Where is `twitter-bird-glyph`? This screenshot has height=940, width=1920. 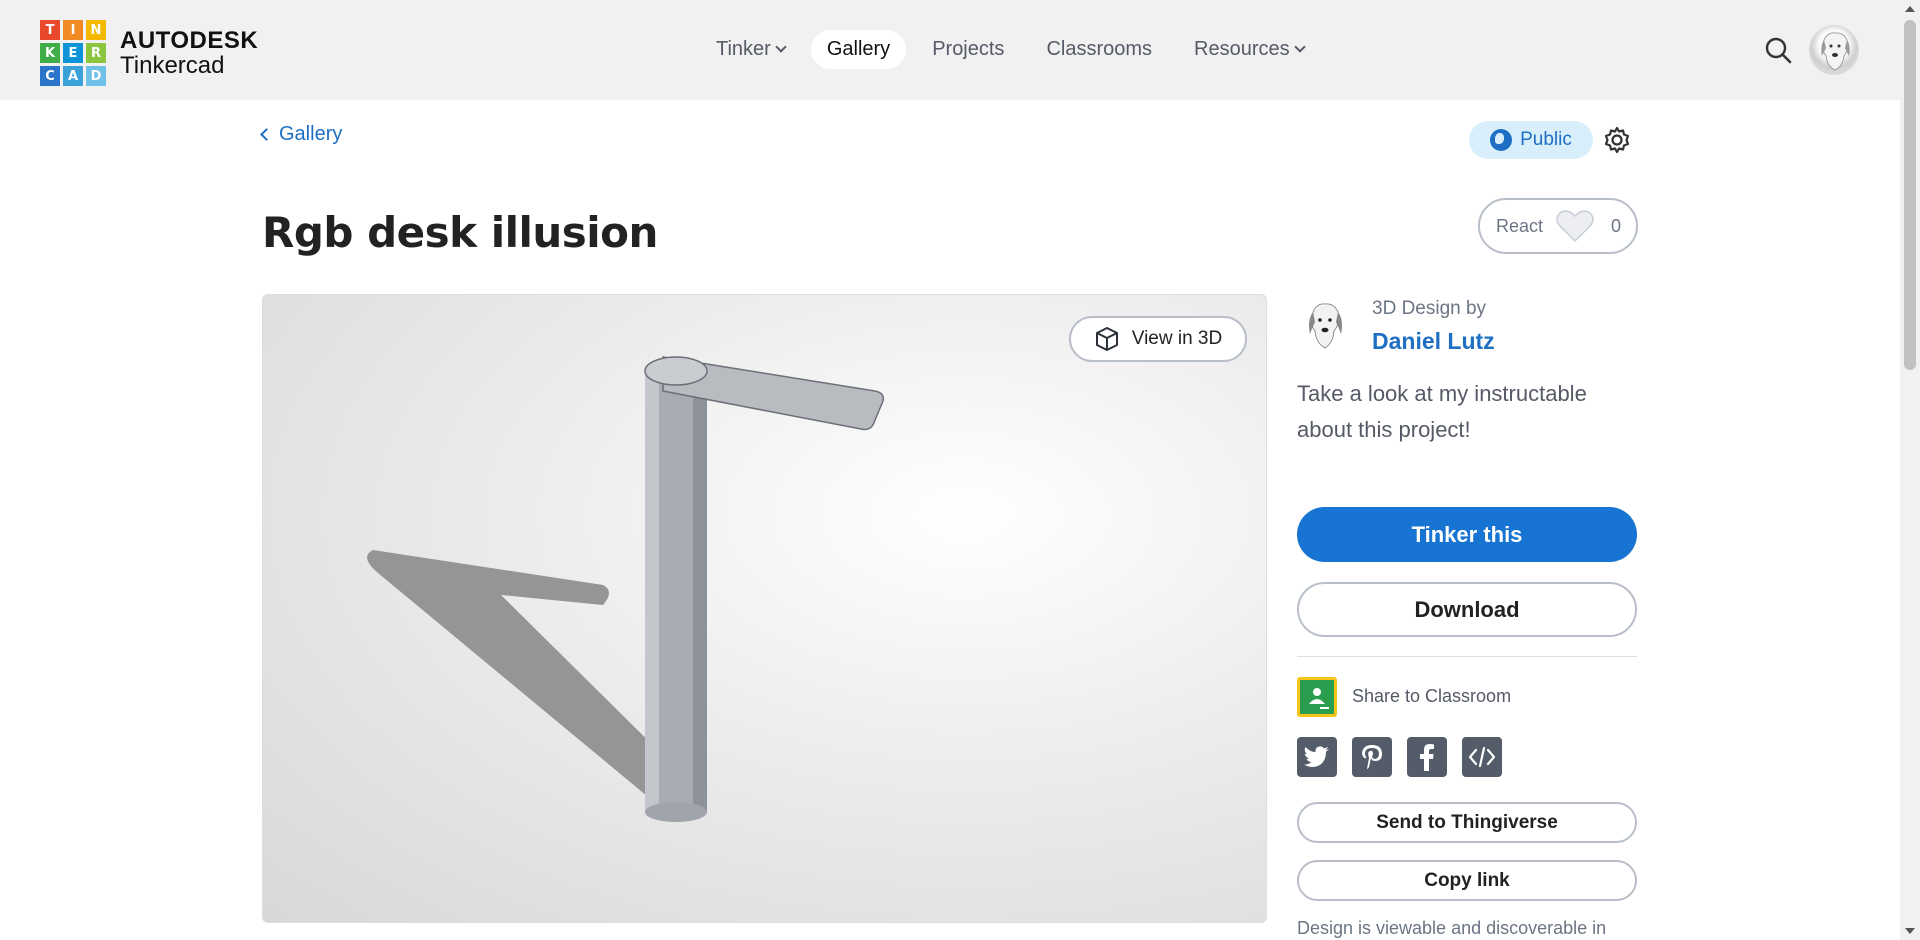
twitter-bird-glyph is located at coordinates (1316, 756).